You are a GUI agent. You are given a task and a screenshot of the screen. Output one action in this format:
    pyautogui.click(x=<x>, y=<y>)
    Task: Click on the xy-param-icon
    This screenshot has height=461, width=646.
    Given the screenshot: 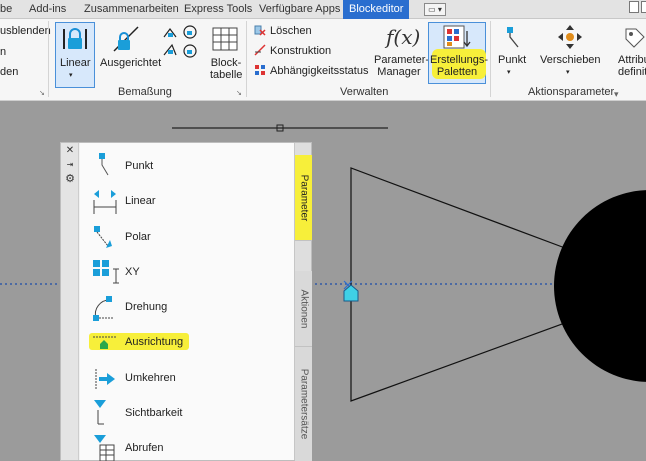 What is the action you would take?
    pyautogui.click(x=105, y=272)
    